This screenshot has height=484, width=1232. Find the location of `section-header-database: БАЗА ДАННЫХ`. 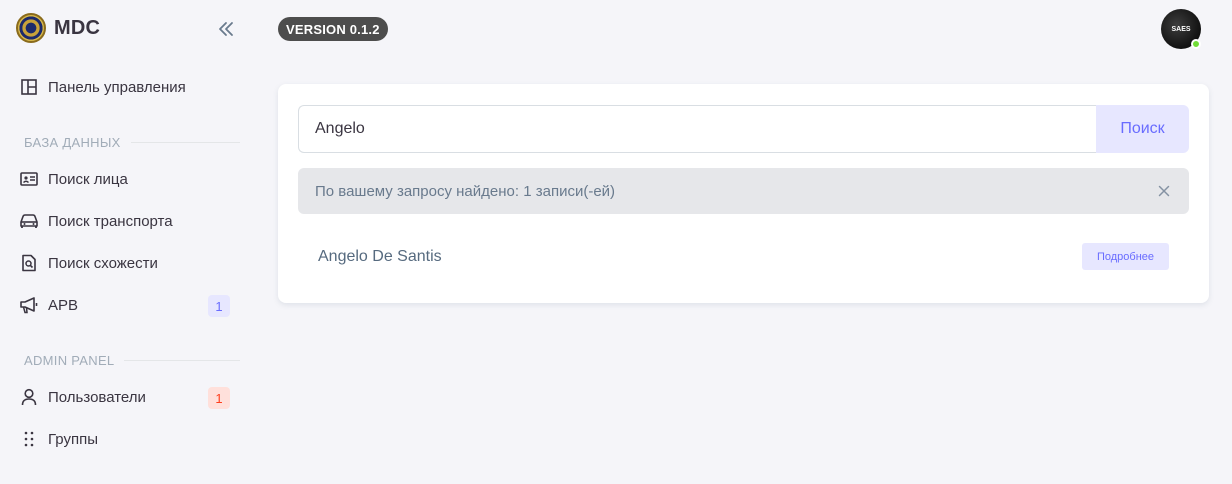

section-header-database: БАЗА ДАННЫХ is located at coordinates (132, 142).